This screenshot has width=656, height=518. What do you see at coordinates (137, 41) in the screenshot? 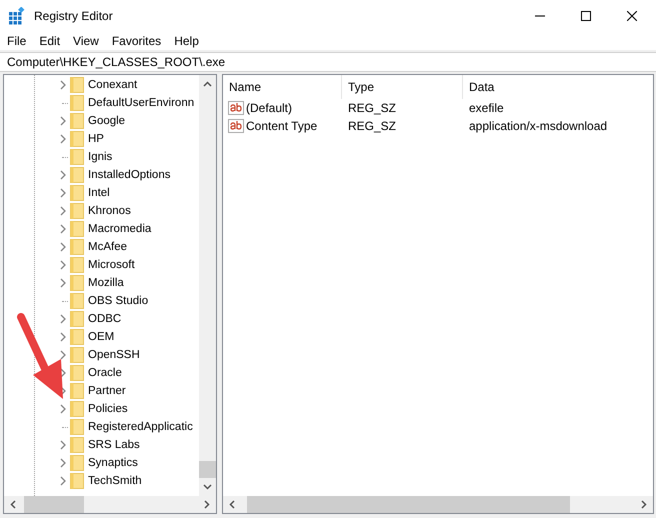
I see `menu-item: Favorites` at bounding box center [137, 41].